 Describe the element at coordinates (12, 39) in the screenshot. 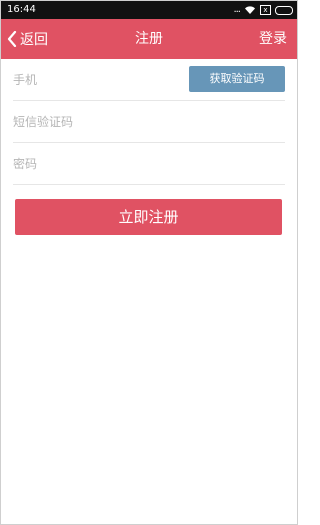

I see `chevron-left-icon` at that location.